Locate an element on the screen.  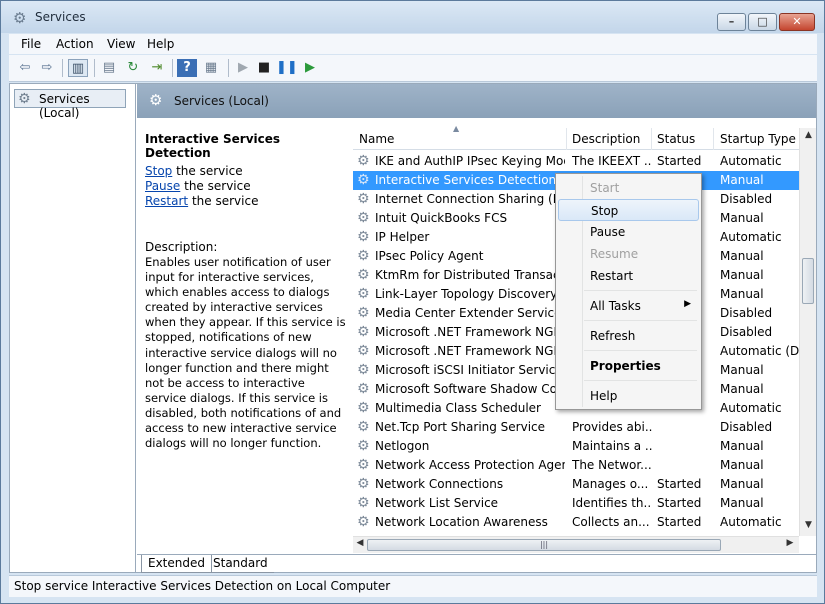
minimize-icon: – is located at coordinates (731, 21).